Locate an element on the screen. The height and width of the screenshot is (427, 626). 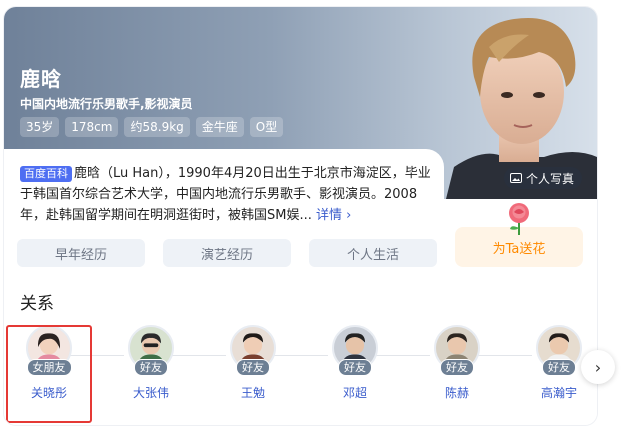
relations-title: 关系 is located at coordinates (37, 304).